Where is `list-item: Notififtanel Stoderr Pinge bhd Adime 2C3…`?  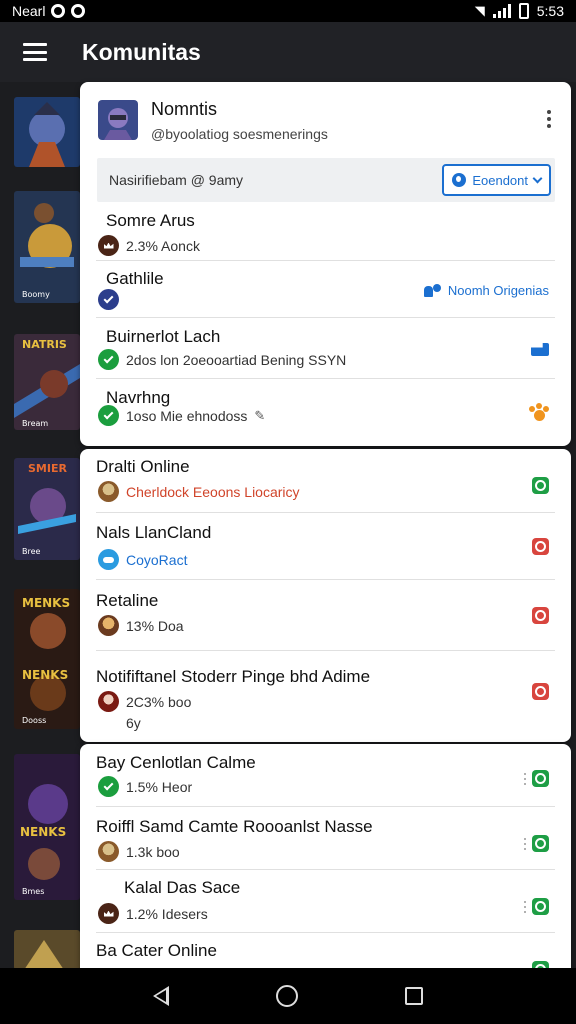 list-item: Notififtanel Stoderr Pinge bhd Adime 2C3… is located at coordinates (325, 696).